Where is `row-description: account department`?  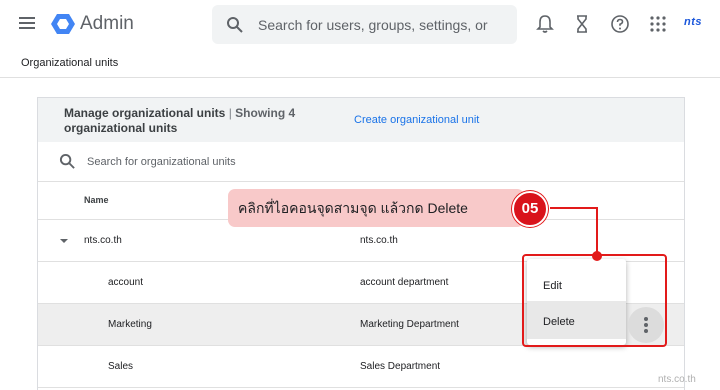
row-description: account department is located at coordinates (404, 282).